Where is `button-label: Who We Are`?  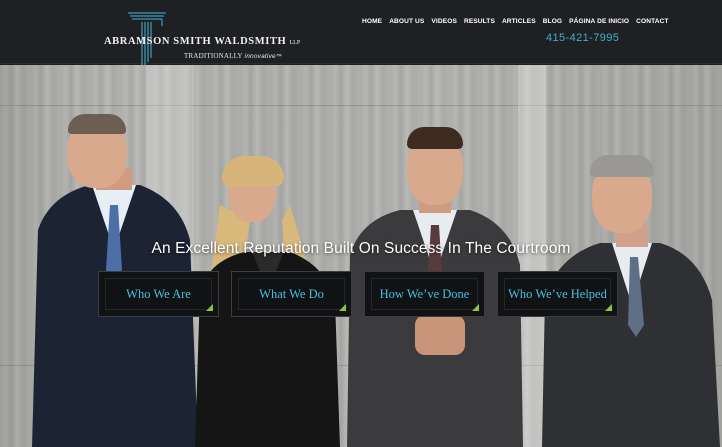
button-label: Who We Are is located at coordinates (158, 293).